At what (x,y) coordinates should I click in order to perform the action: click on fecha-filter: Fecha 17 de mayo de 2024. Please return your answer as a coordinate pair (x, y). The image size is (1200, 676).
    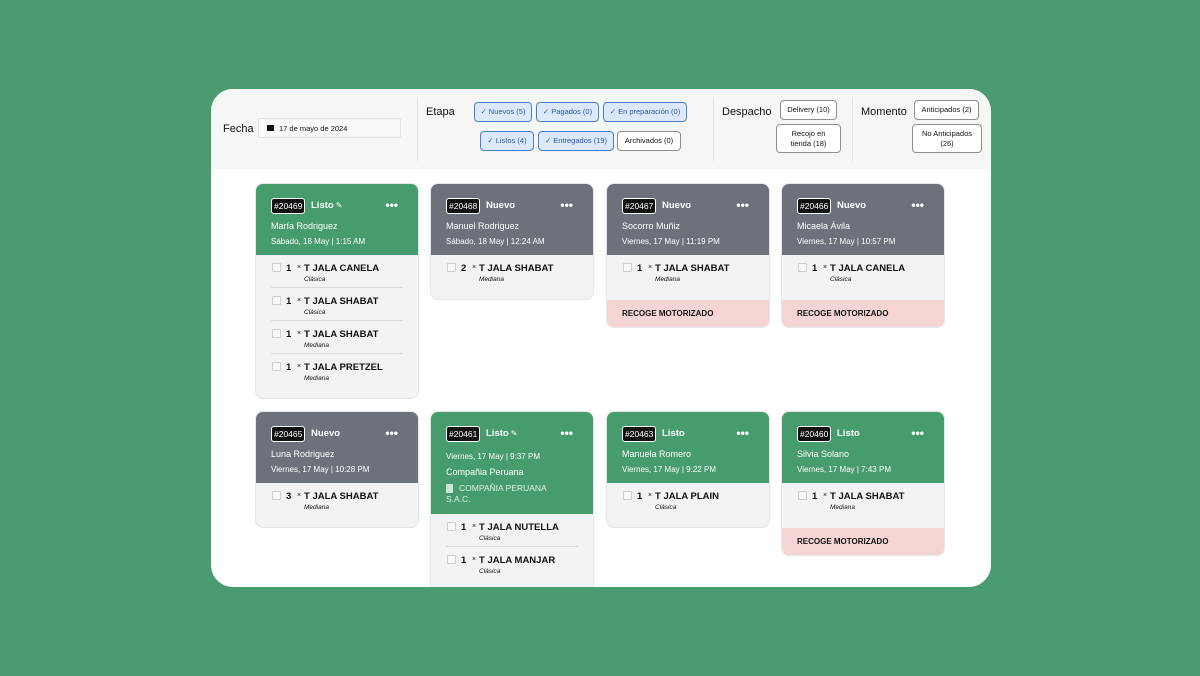
    Looking at the image, I should click on (314, 129).